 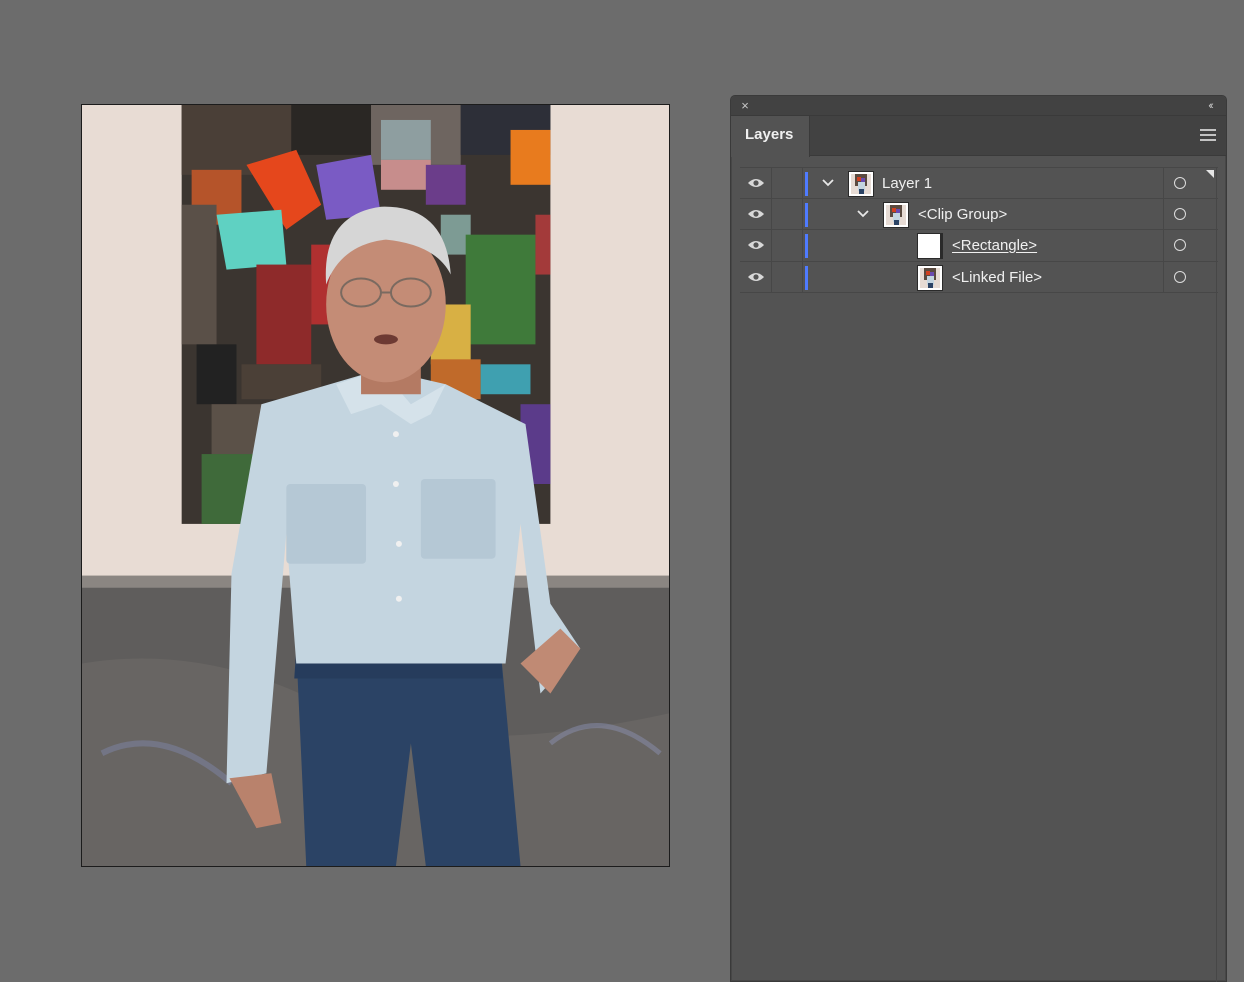 I want to click on layer-row-clip-group: <Clip Group>, so click(x=979, y=214).